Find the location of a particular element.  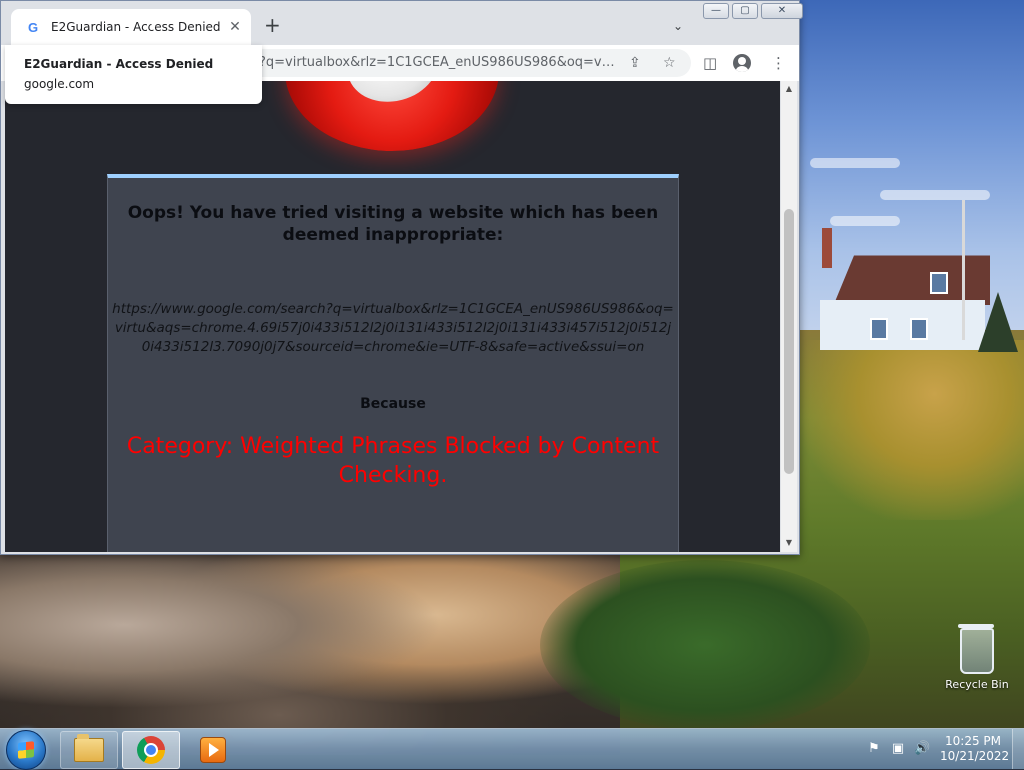

tab-search-chevron-icon: ⌄ is located at coordinates (678, 26).